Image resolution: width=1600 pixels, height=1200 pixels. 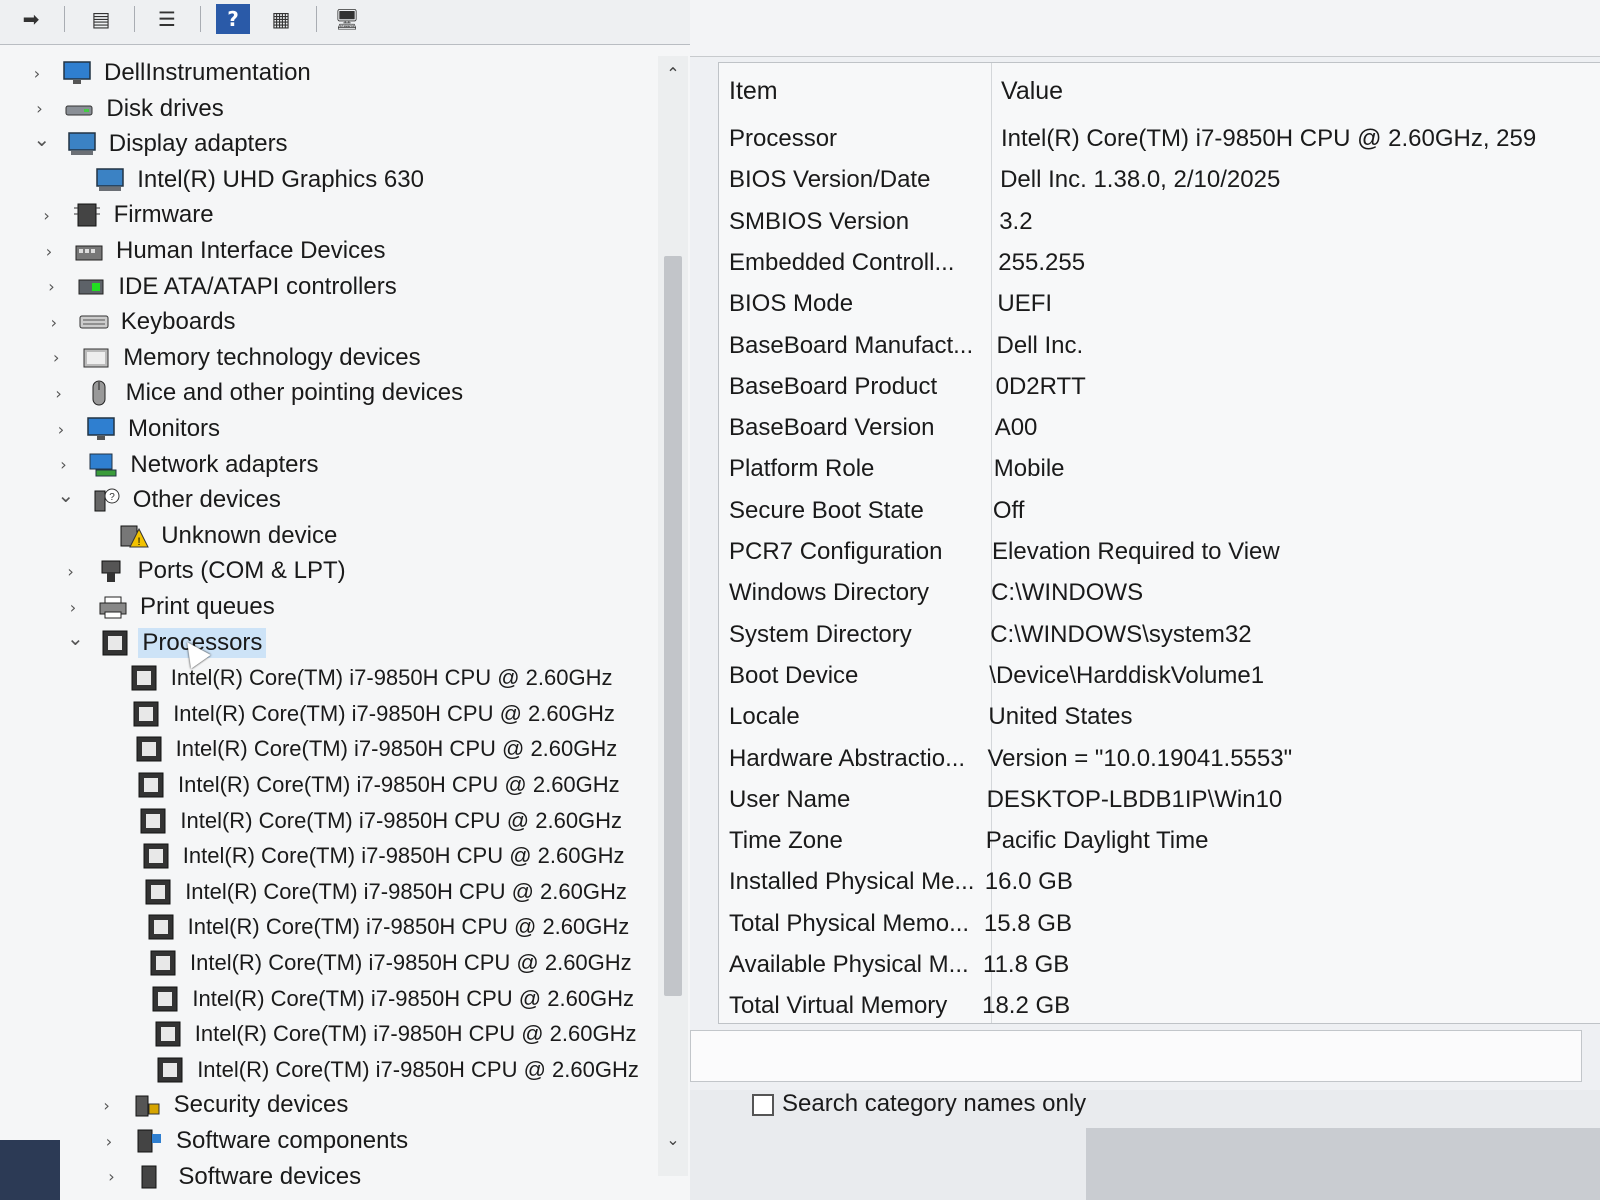 What do you see at coordinates (165, 643) in the screenshot?
I see `tree-category-item: ⌄ Processors` at bounding box center [165, 643].